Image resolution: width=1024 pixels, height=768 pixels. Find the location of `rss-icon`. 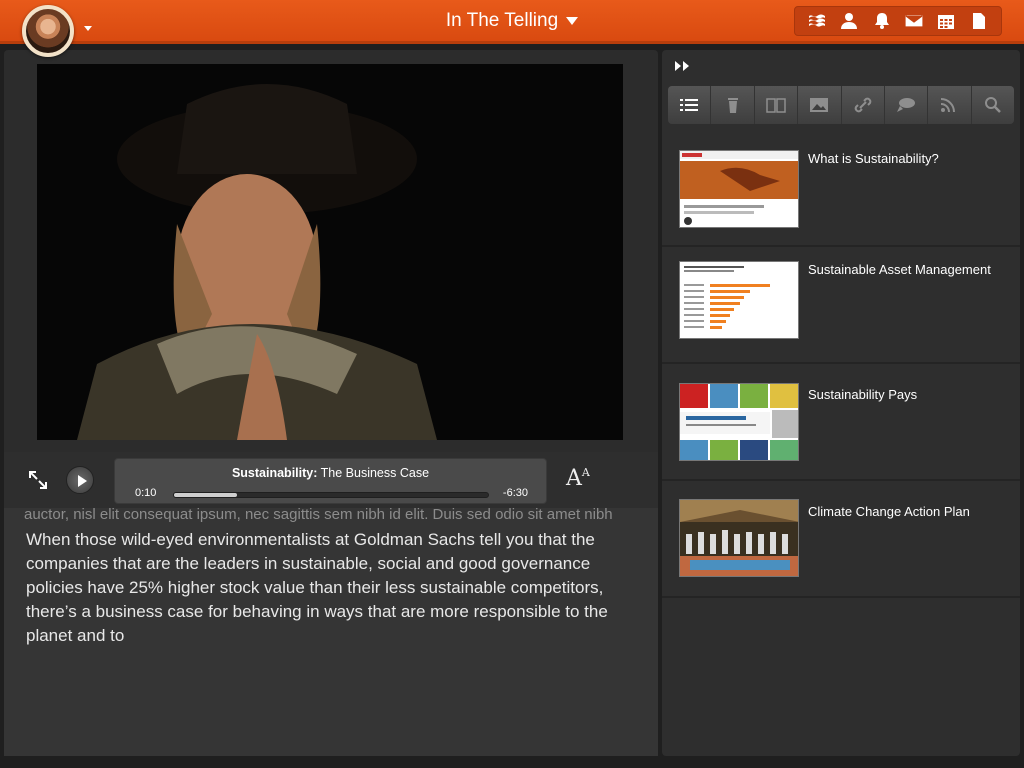

rss-icon is located at coordinates (950, 105).